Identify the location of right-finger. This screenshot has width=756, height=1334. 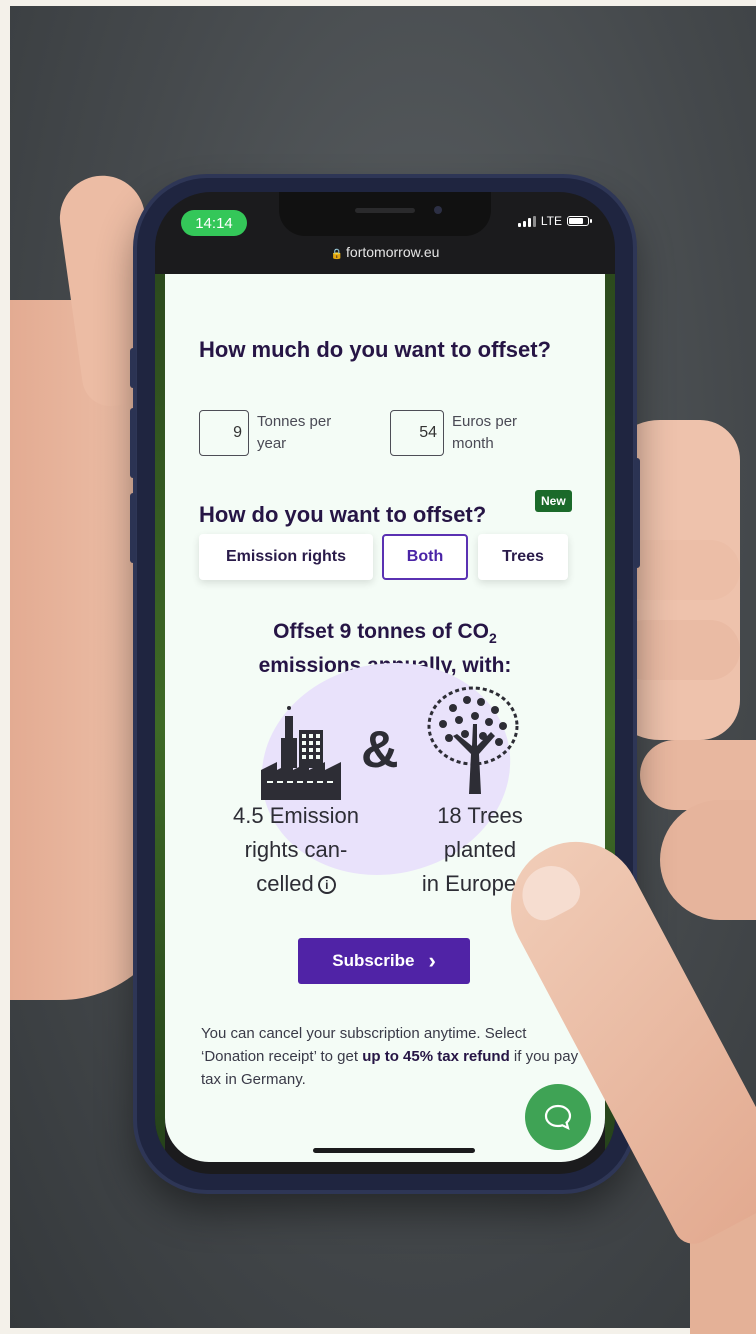
(677, 650).